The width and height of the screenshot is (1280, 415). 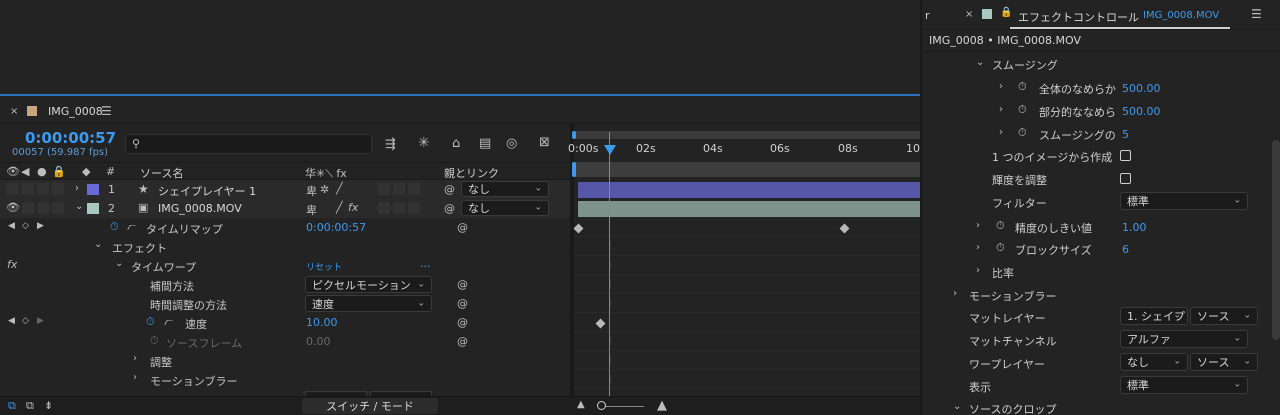 What do you see at coordinates (12, 264) in the screenshot?
I see `fx-icon: fx` at bounding box center [12, 264].